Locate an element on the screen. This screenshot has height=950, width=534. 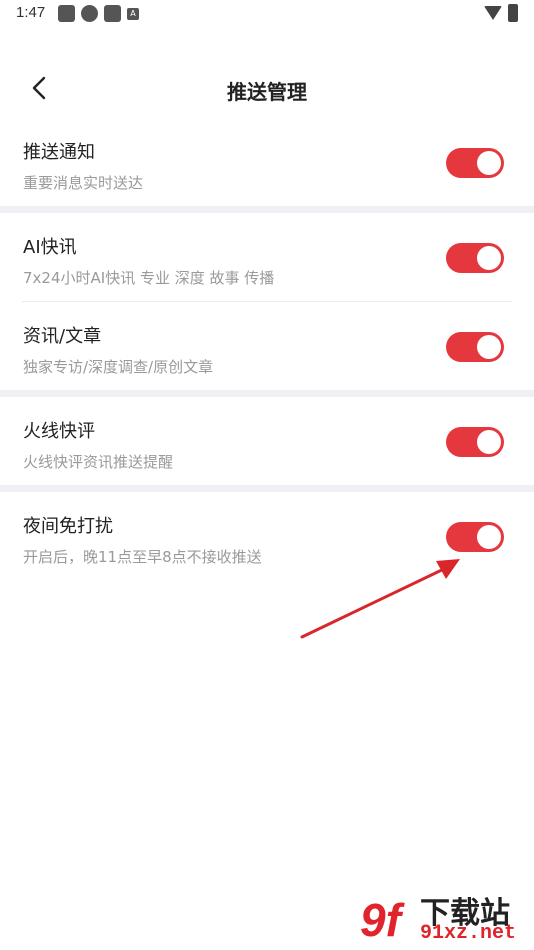
watermark-logo: 9f is located at coordinates (380, 920).